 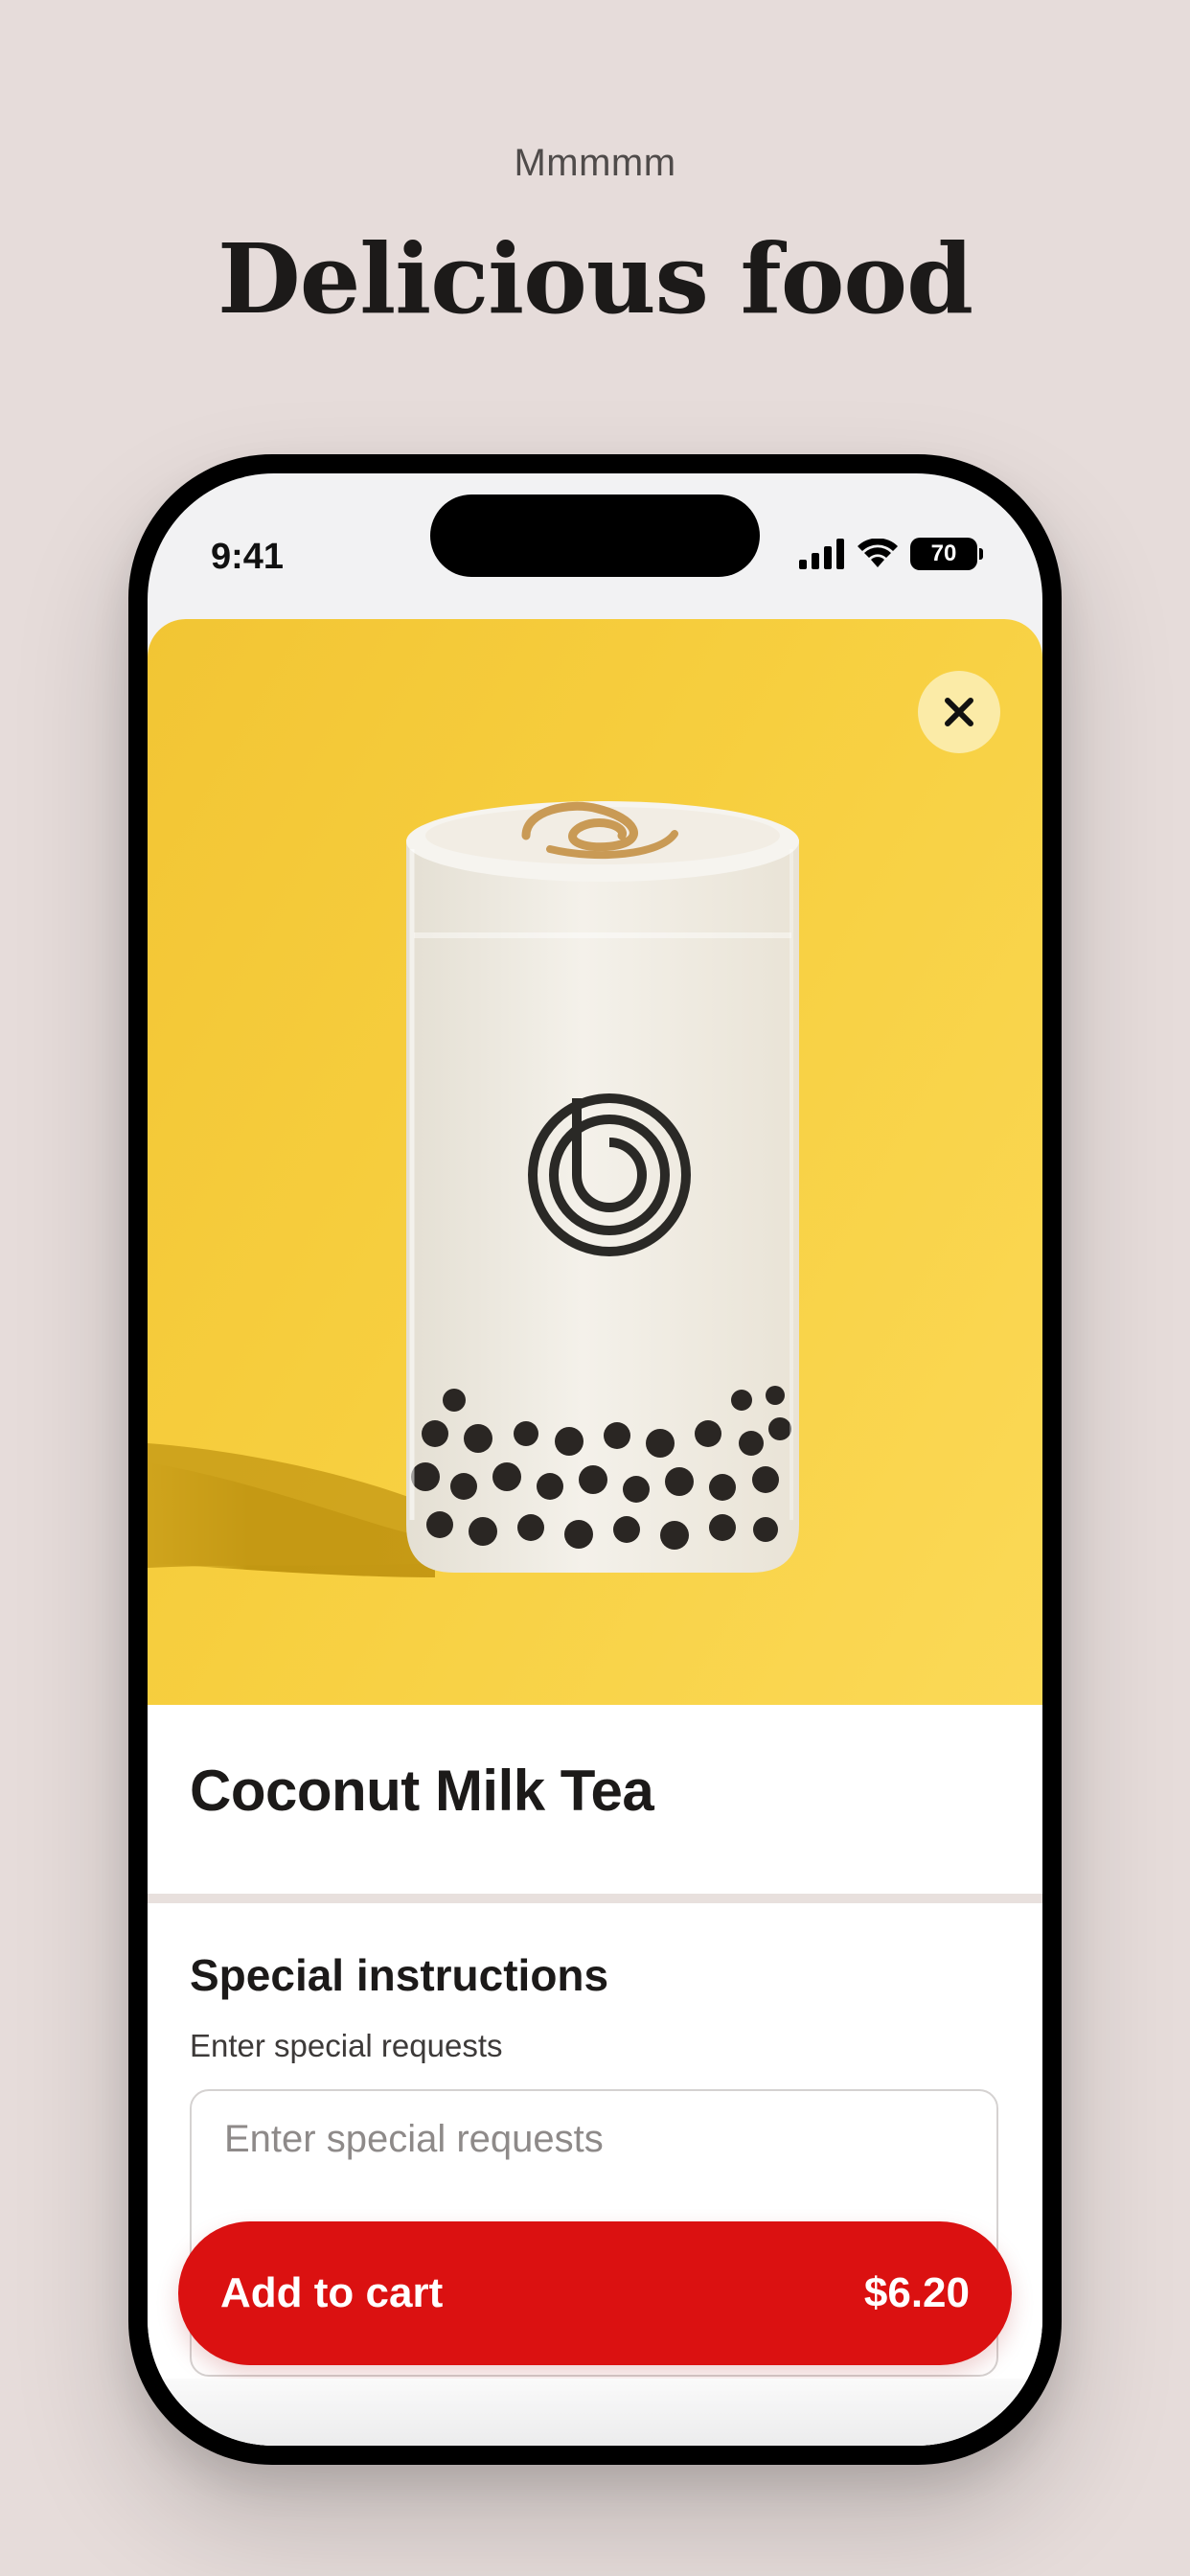 I want to click on wifi-icon, so click(x=878, y=553).